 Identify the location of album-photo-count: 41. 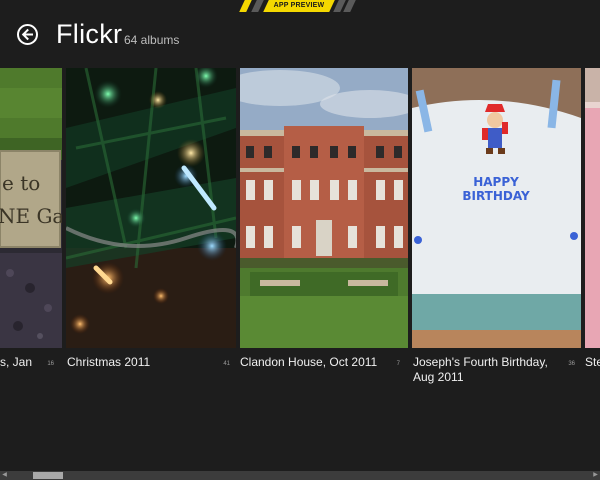
(226, 364).